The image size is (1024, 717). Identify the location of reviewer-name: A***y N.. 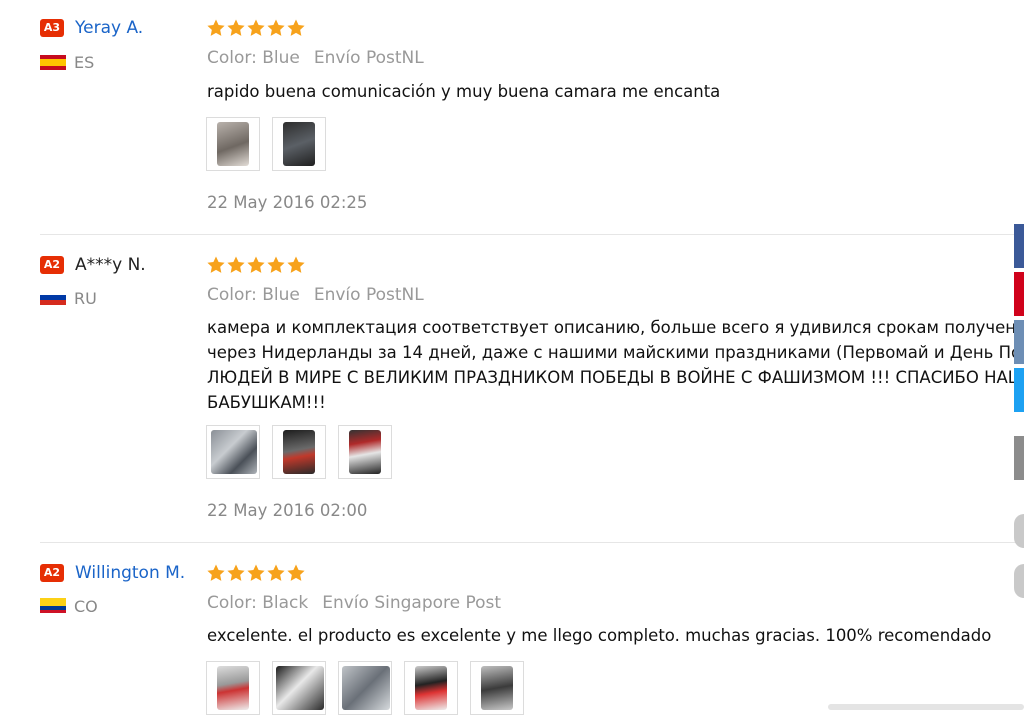
(110, 265).